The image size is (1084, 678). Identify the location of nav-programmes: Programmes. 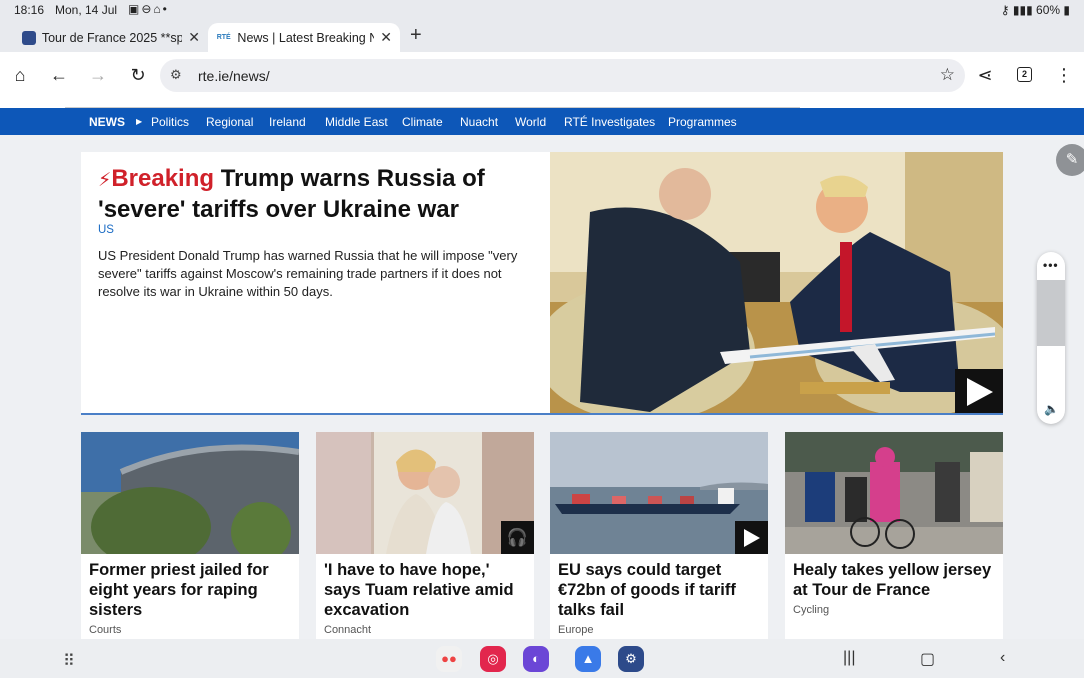
(702, 122).